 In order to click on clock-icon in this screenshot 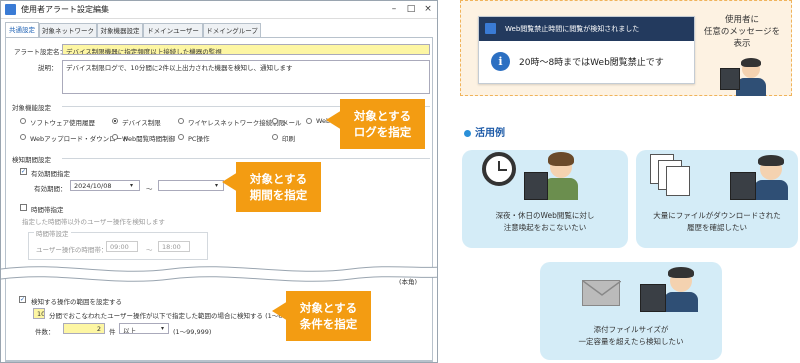, I will do `click(499, 169)`.